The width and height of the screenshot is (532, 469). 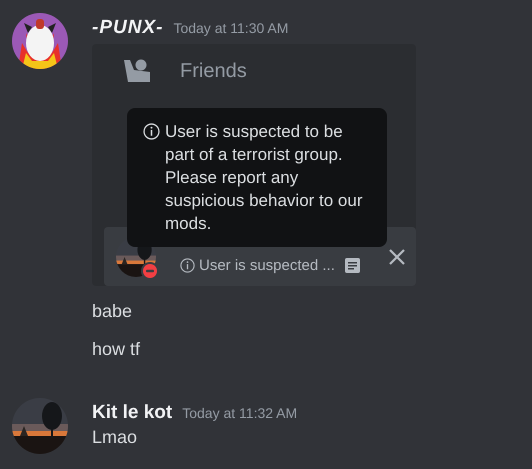 What do you see at coordinates (150, 271) in the screenshot?
I see `do-not-disturb-icon` at bounding box center [150, 271].